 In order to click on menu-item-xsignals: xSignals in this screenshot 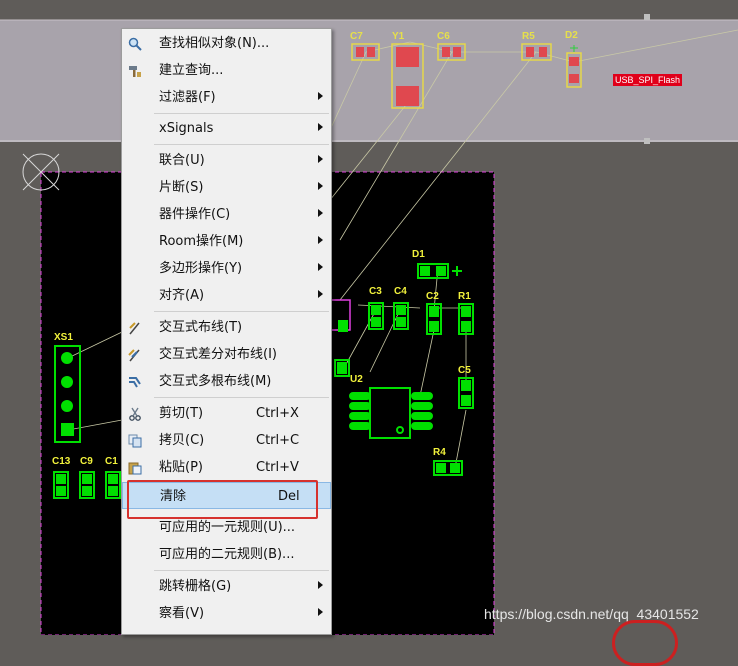, I will do `click(226, 128)`.